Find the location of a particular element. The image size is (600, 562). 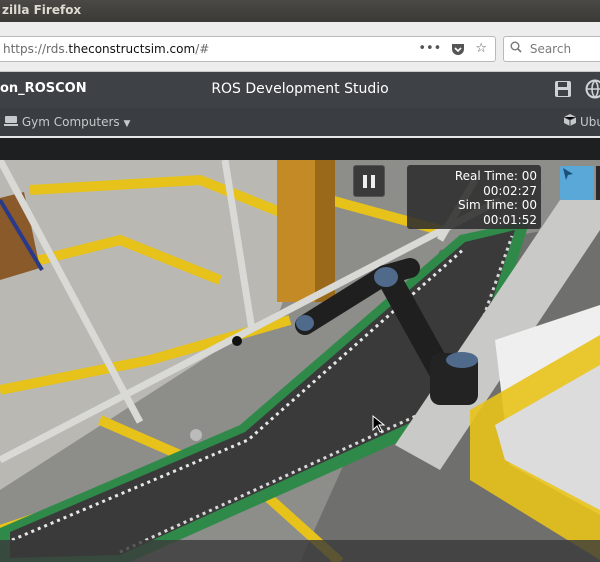

app-title: ROS Development Studio is located at coordinates (300, 89).